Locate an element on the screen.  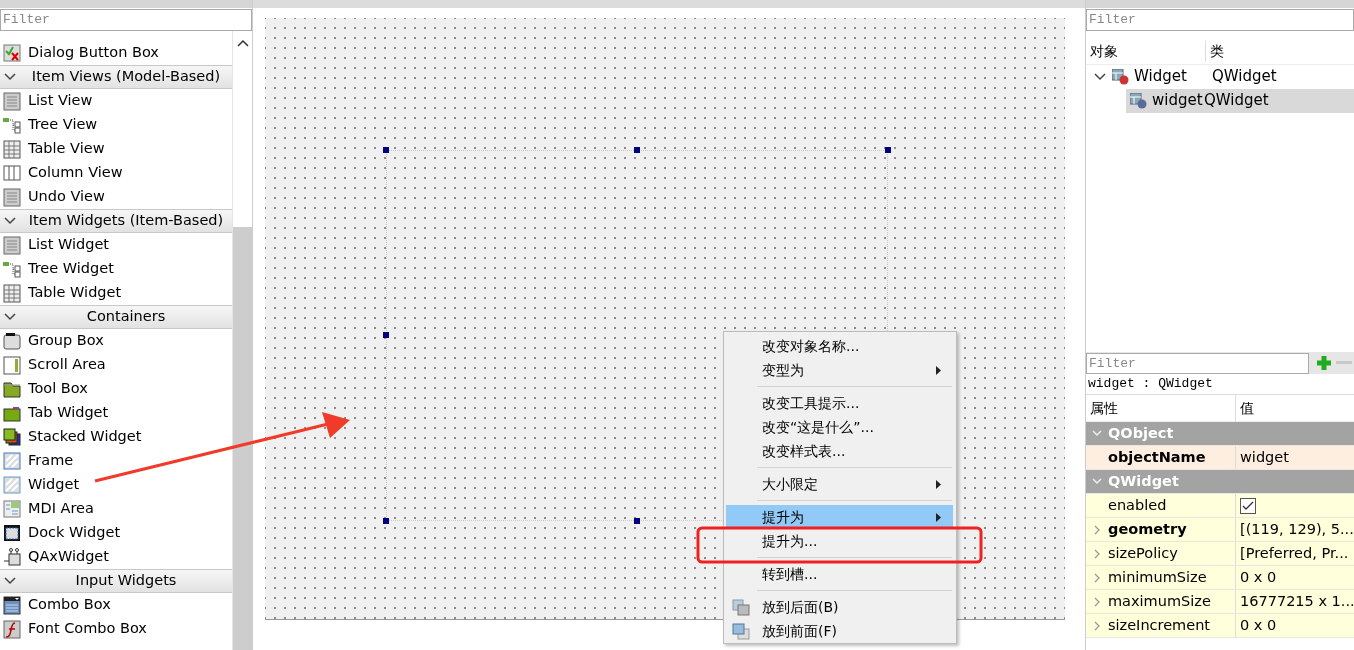
widget-item: Group Box is located at coordinates (66, 340).